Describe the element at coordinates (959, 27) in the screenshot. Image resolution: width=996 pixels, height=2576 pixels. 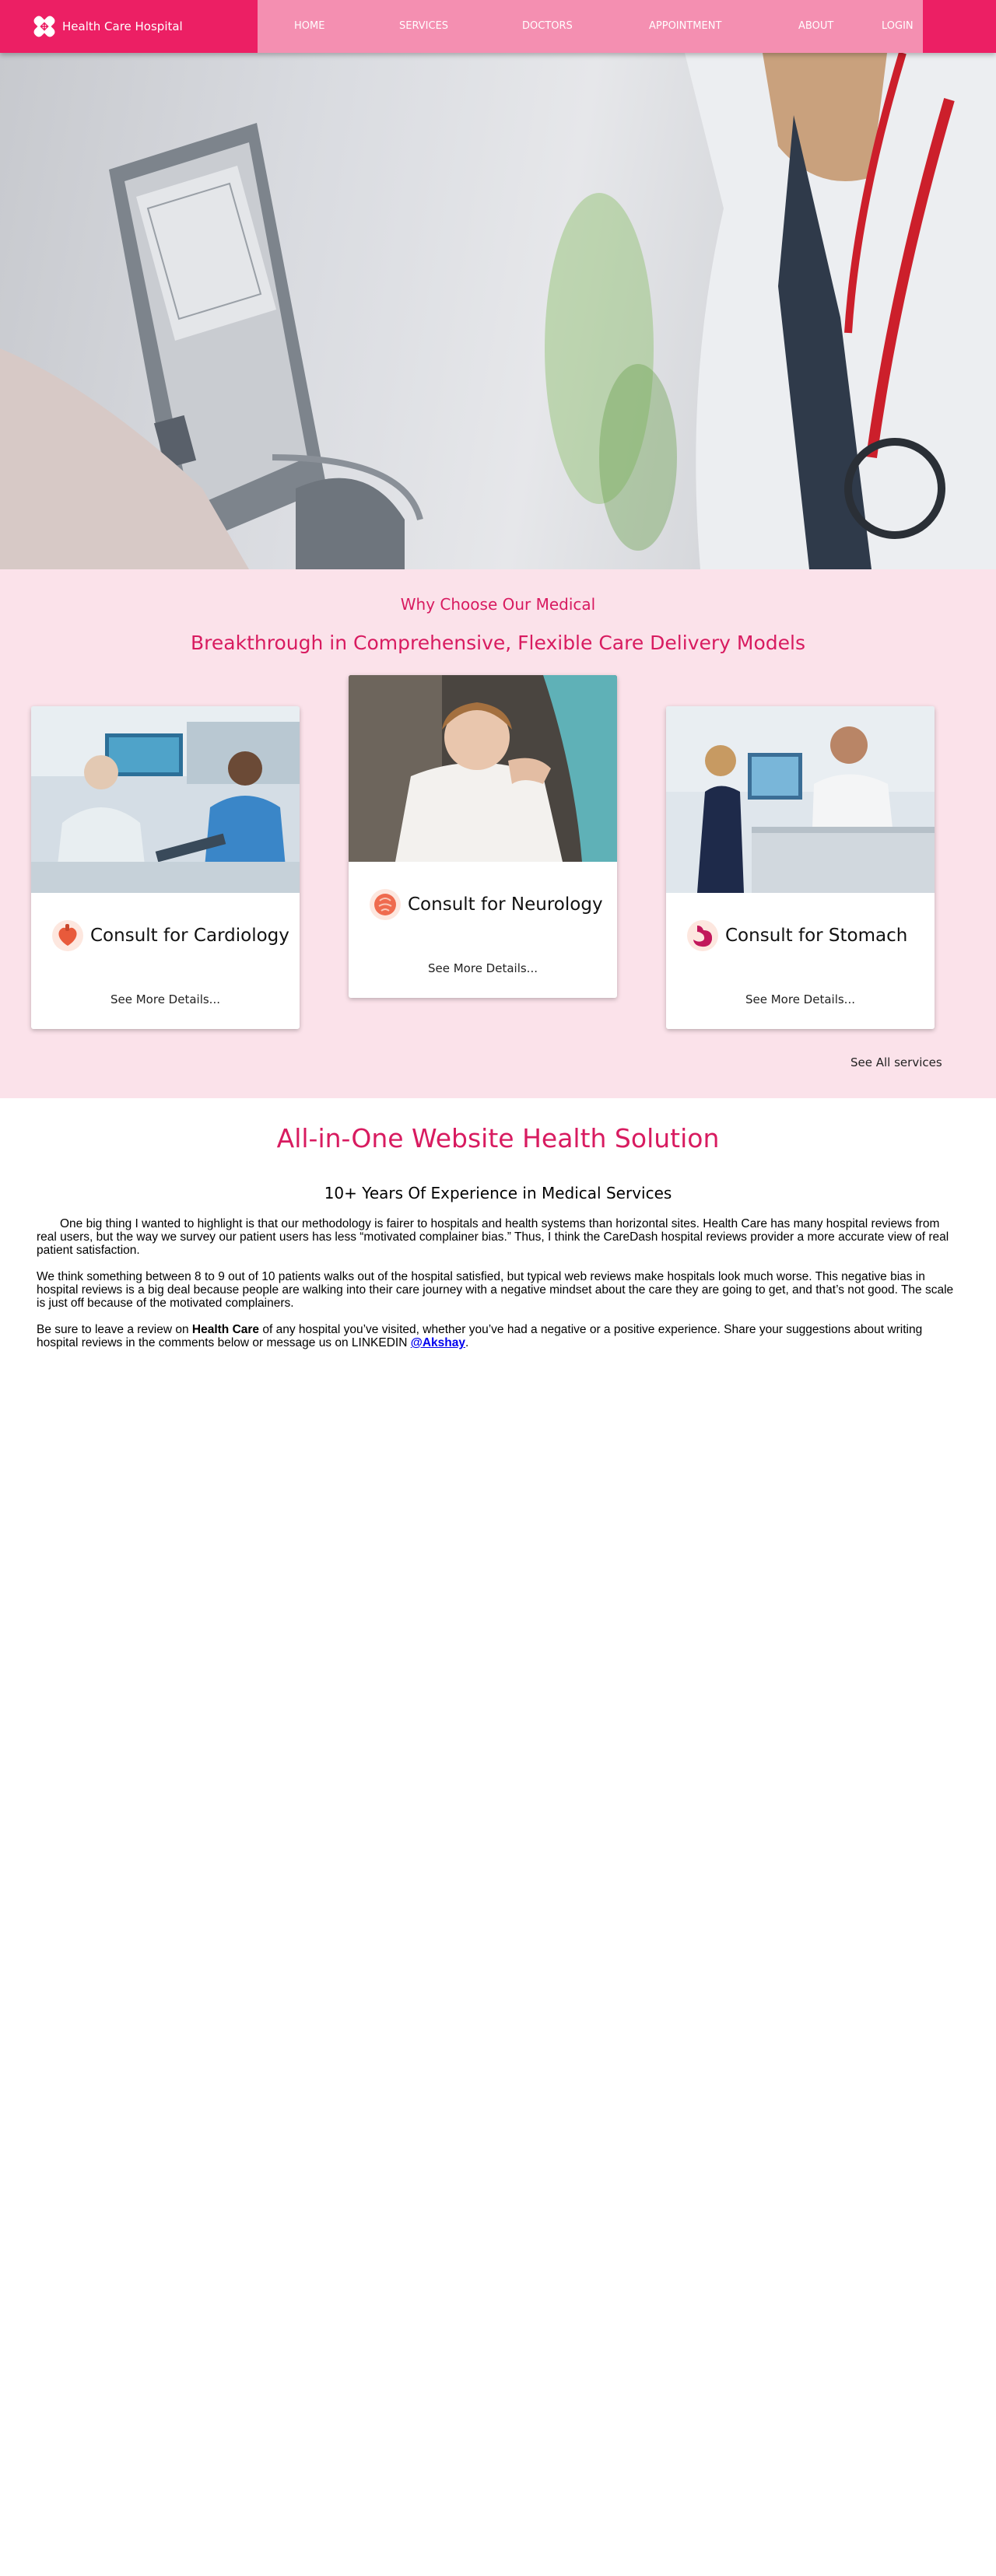
I see `nav-right-block` at that location.